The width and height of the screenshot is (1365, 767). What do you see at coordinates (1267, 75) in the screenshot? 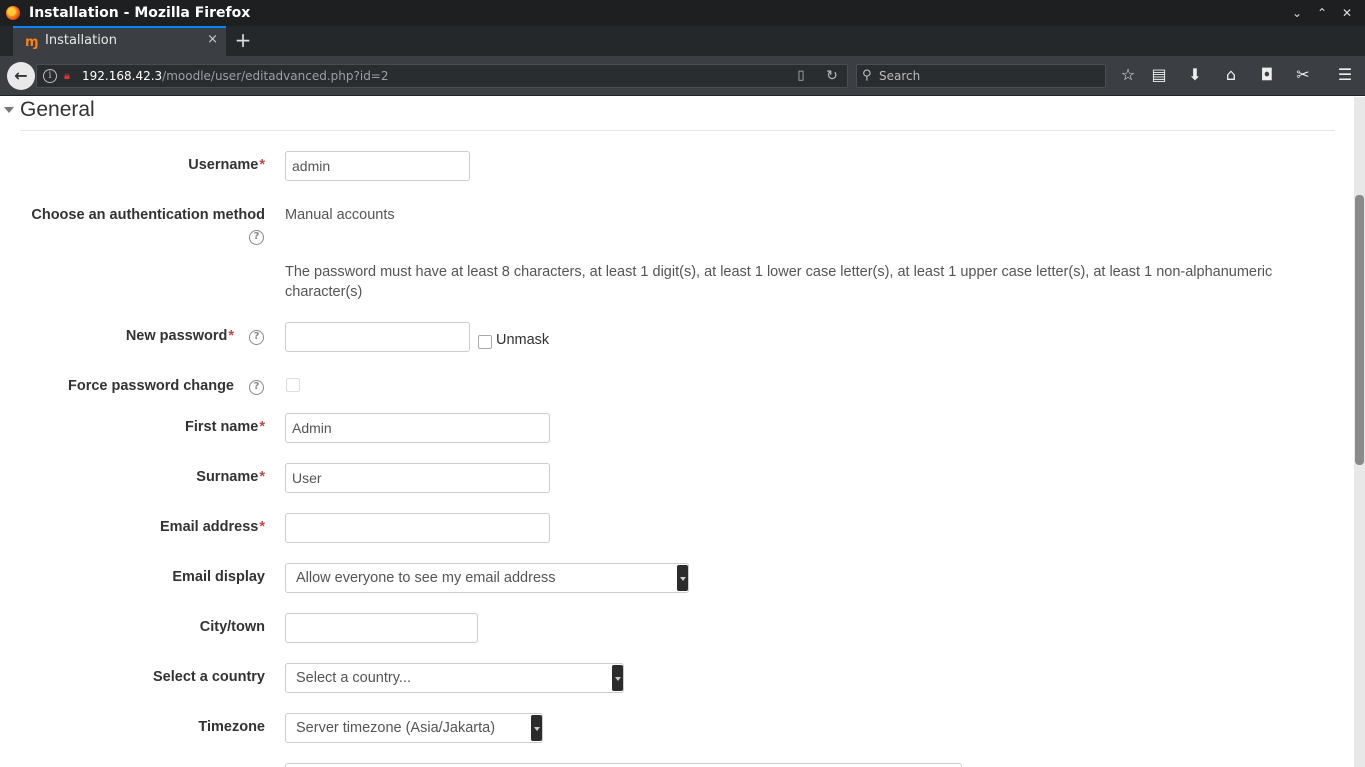
I see `pocket-icon: ◘` at bounding box center [1267, 75].